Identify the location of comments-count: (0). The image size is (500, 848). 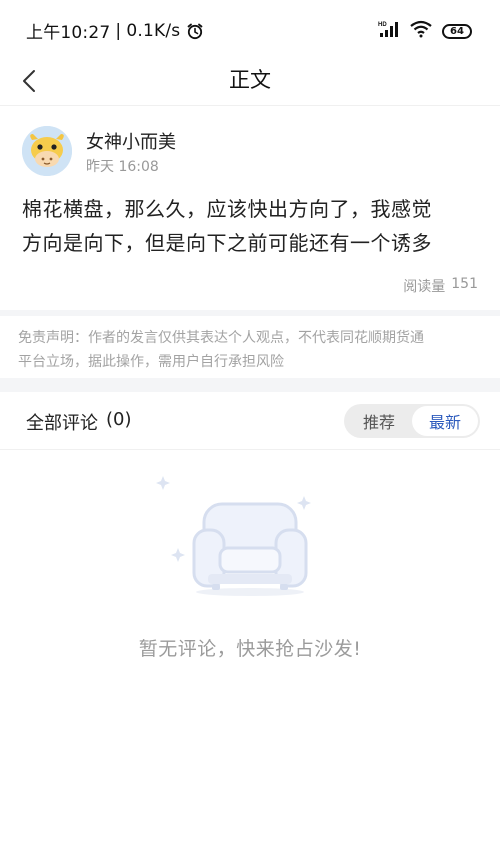
(119, 419).